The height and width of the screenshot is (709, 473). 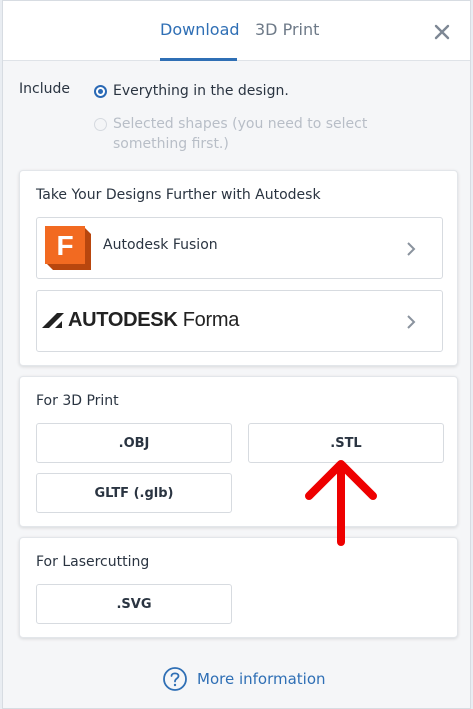 I want to click on red-arrow-annotation, so click(x=341, y=503).